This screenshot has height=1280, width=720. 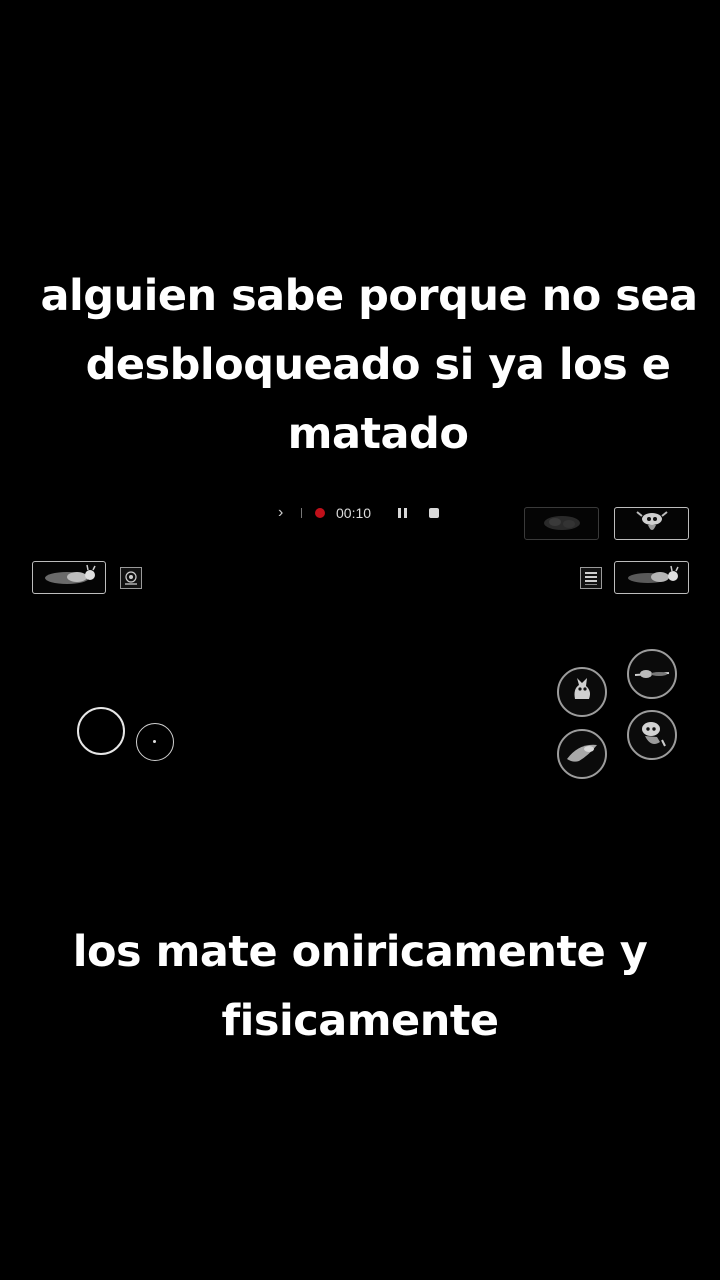 I want to click on spell-icon-dim, so click(x=562, y=523).